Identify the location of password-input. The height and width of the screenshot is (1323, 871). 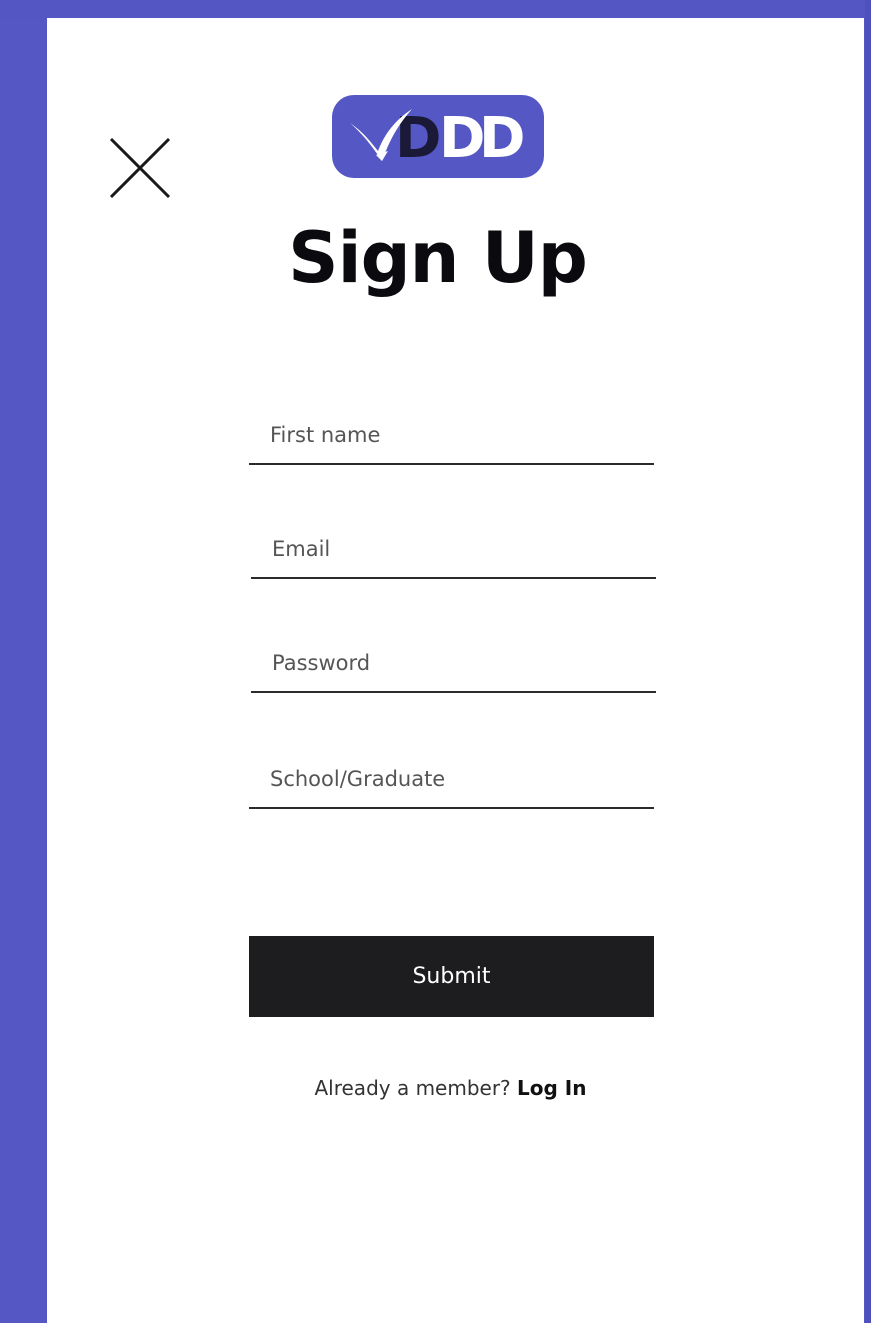
(453, 664).